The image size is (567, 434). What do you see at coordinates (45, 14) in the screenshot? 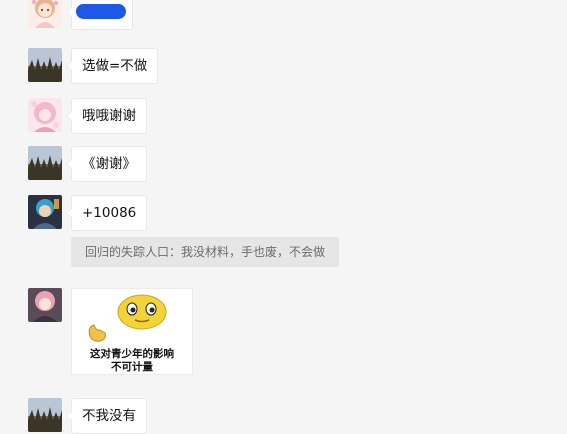
I see `anime-girl-avatar` at bounding box center [45, 14].